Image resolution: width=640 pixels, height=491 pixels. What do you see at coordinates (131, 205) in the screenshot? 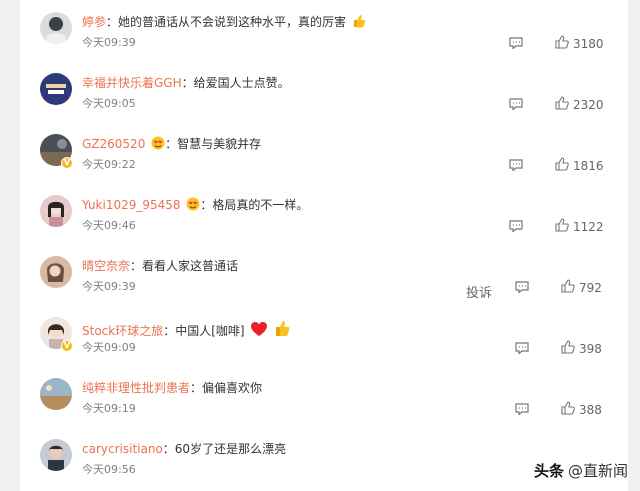
I see `username-link: Yuki1029_95458` at bounding box center [131, 205].